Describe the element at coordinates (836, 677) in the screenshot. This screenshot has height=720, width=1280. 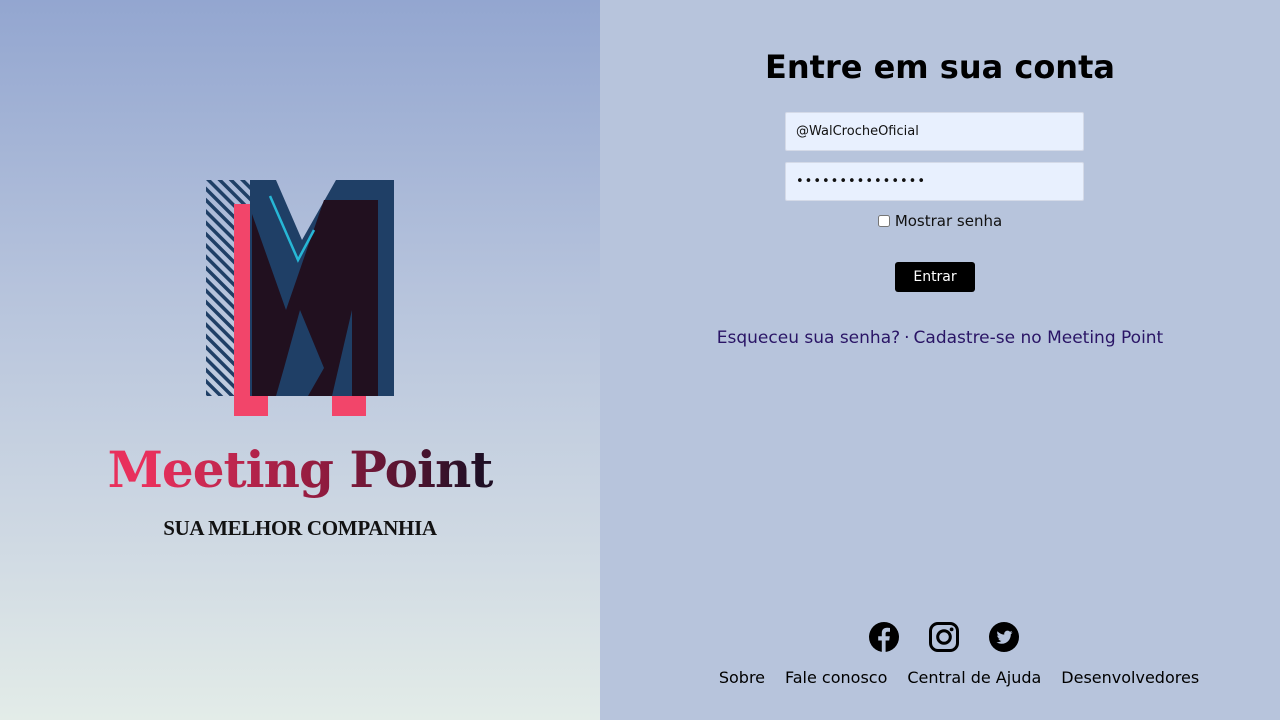
I see `footer-link-contact: Fale conosco` at that location.